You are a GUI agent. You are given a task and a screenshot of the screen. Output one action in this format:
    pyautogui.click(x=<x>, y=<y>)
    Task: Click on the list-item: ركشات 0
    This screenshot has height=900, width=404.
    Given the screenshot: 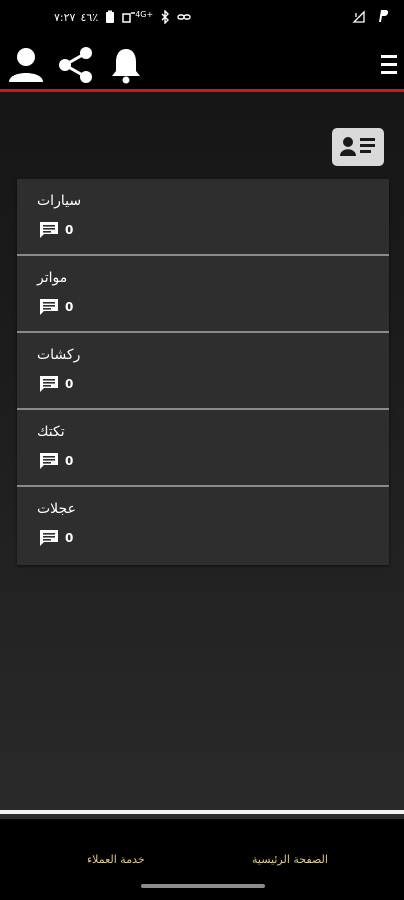 What is the action you would take?
    pyautogui.click(x=203, y=371)
    